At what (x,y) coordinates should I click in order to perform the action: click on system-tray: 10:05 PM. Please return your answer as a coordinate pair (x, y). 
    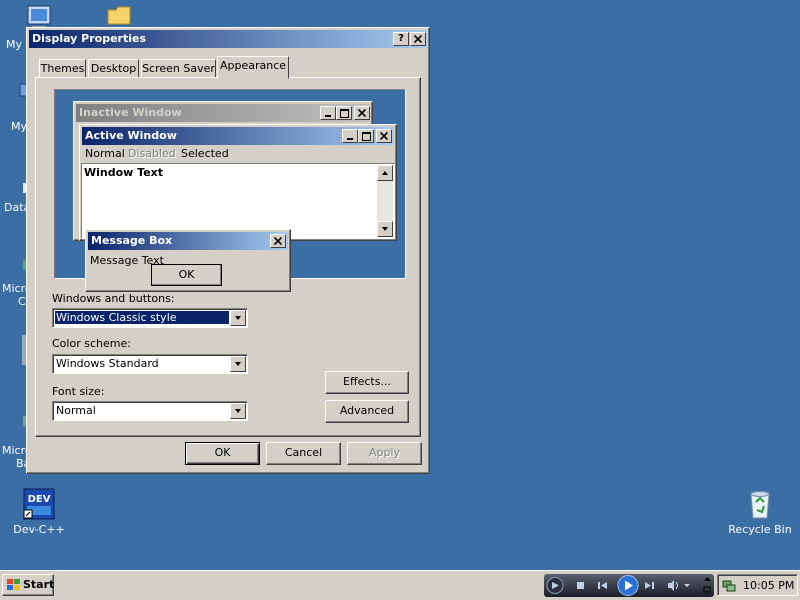
    Looking at the image, I should click on (757, 585).